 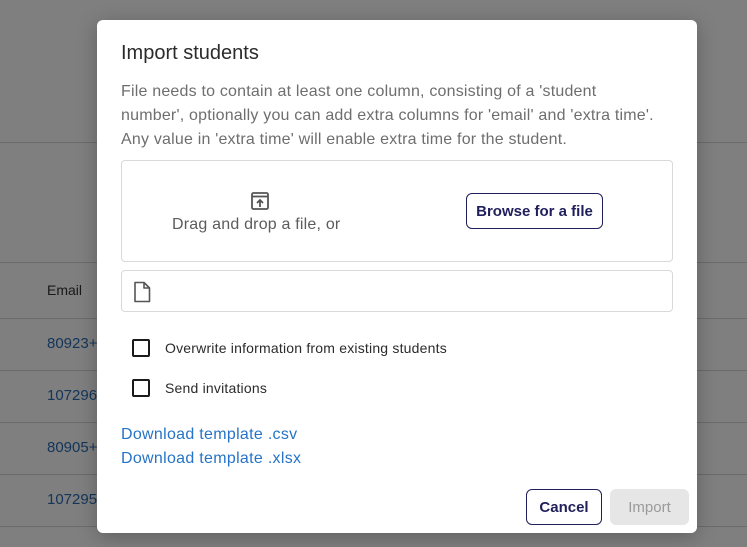 What do you see at coordinates (211, 459) in the screenshot?
I see `download-xlsx-template-link: Download template .xlsx` at bounding box center [211, 459].